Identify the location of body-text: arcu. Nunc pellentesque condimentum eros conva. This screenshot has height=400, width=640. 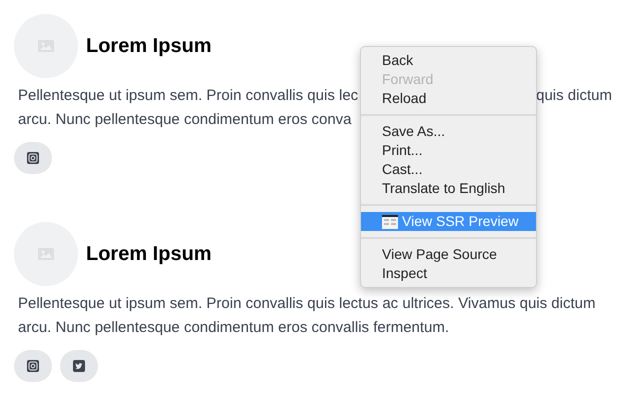
(185, 120).